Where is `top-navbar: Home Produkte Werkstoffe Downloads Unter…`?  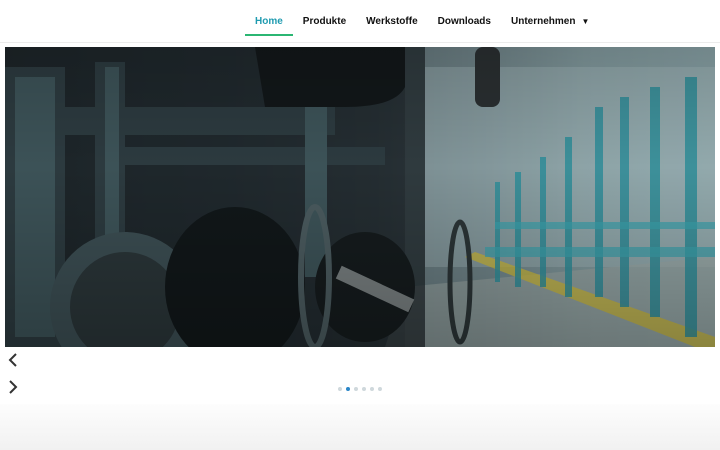 top-navbar: Home Produkte Werkstoffe Downloads Unter… is located at coordinates (360, 21).